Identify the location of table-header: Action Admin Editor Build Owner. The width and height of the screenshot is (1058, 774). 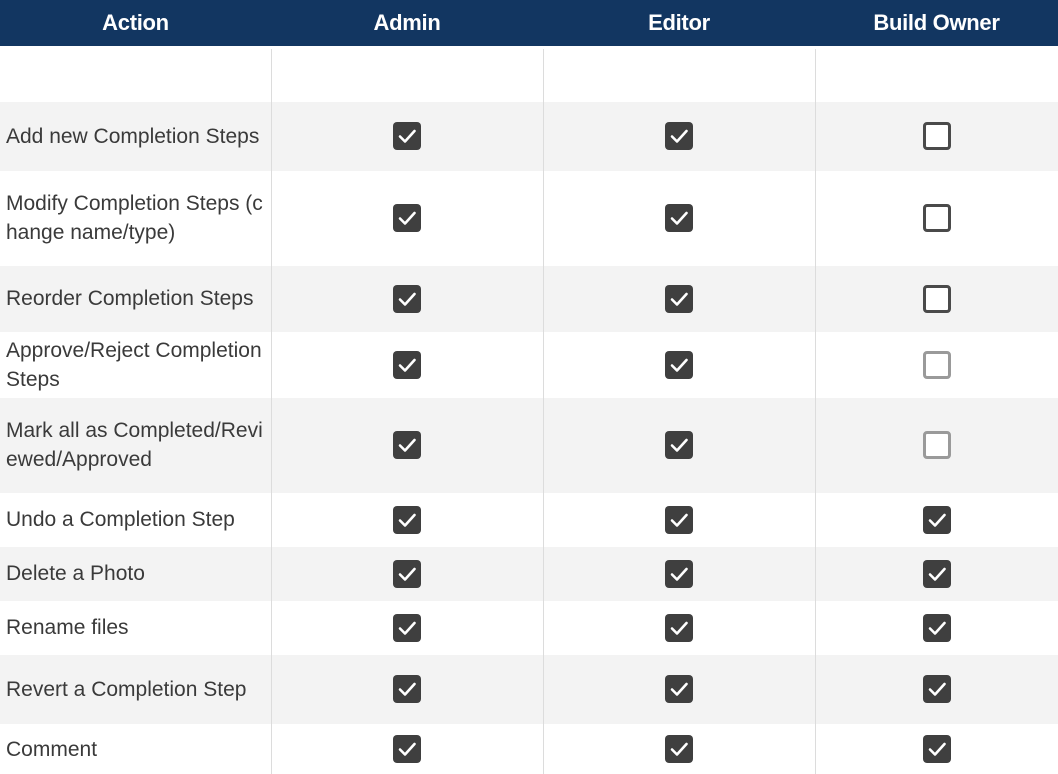
(529, 24).